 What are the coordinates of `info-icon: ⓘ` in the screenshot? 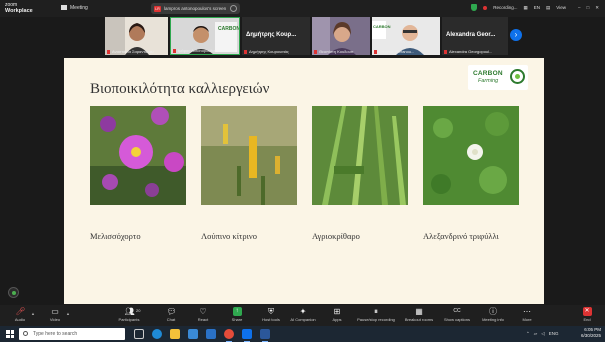 It's located at (493, 311).